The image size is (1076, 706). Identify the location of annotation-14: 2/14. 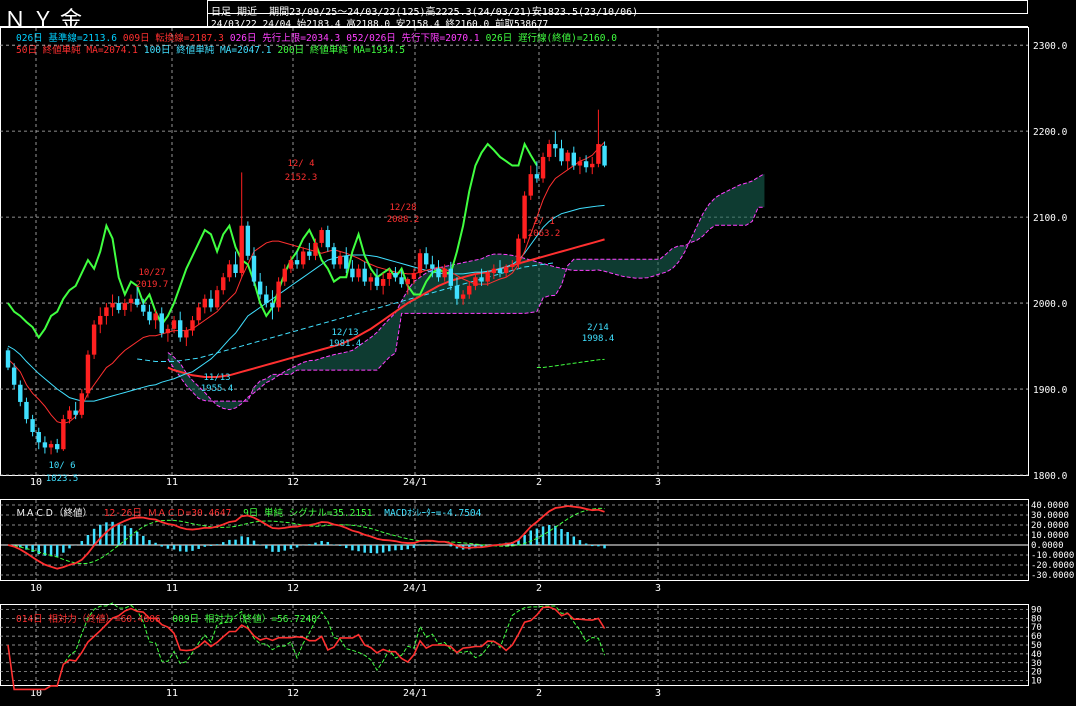
(598, 328).